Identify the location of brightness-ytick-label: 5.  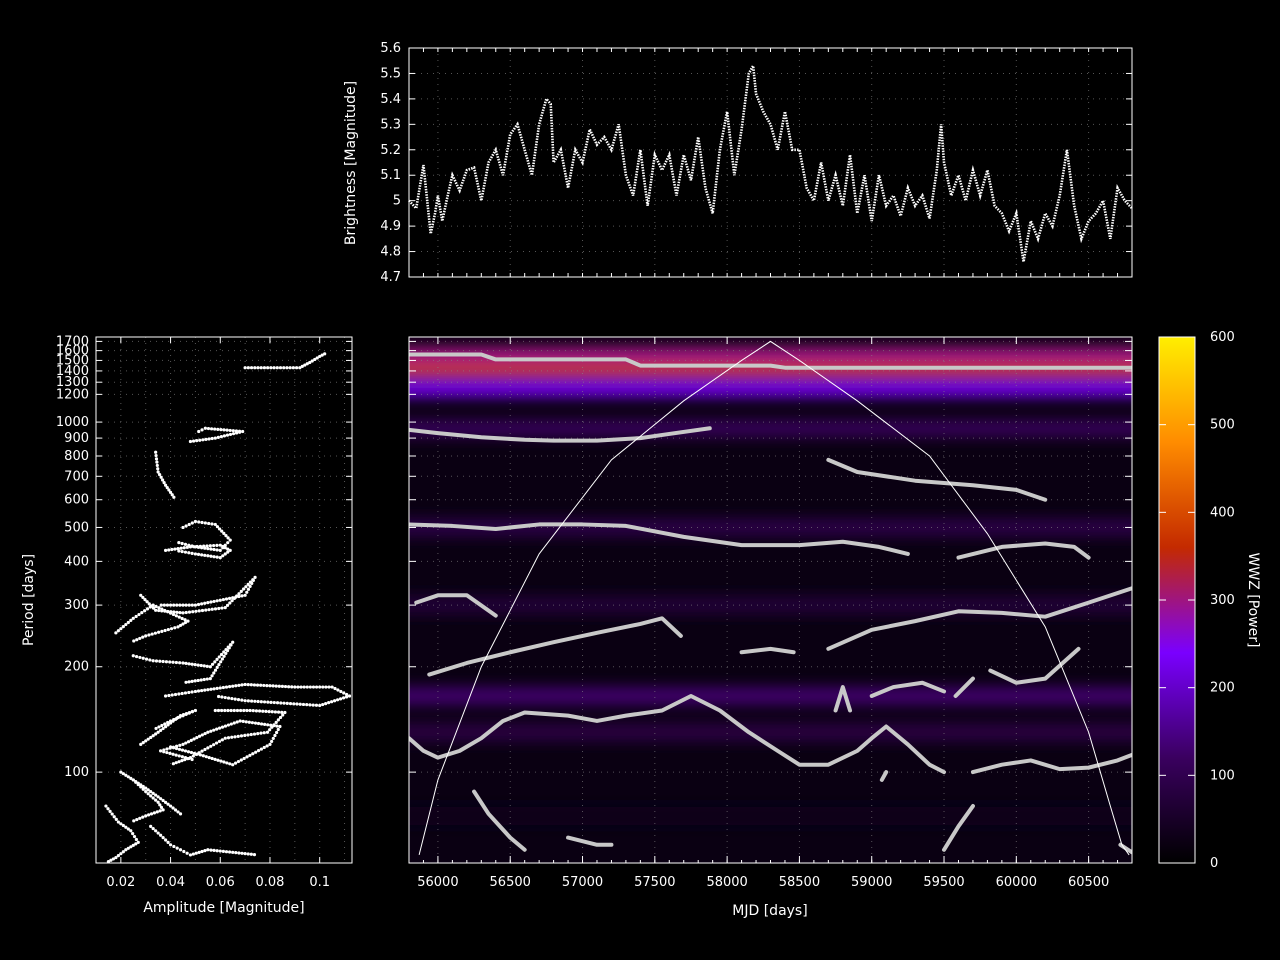
(397, 201).